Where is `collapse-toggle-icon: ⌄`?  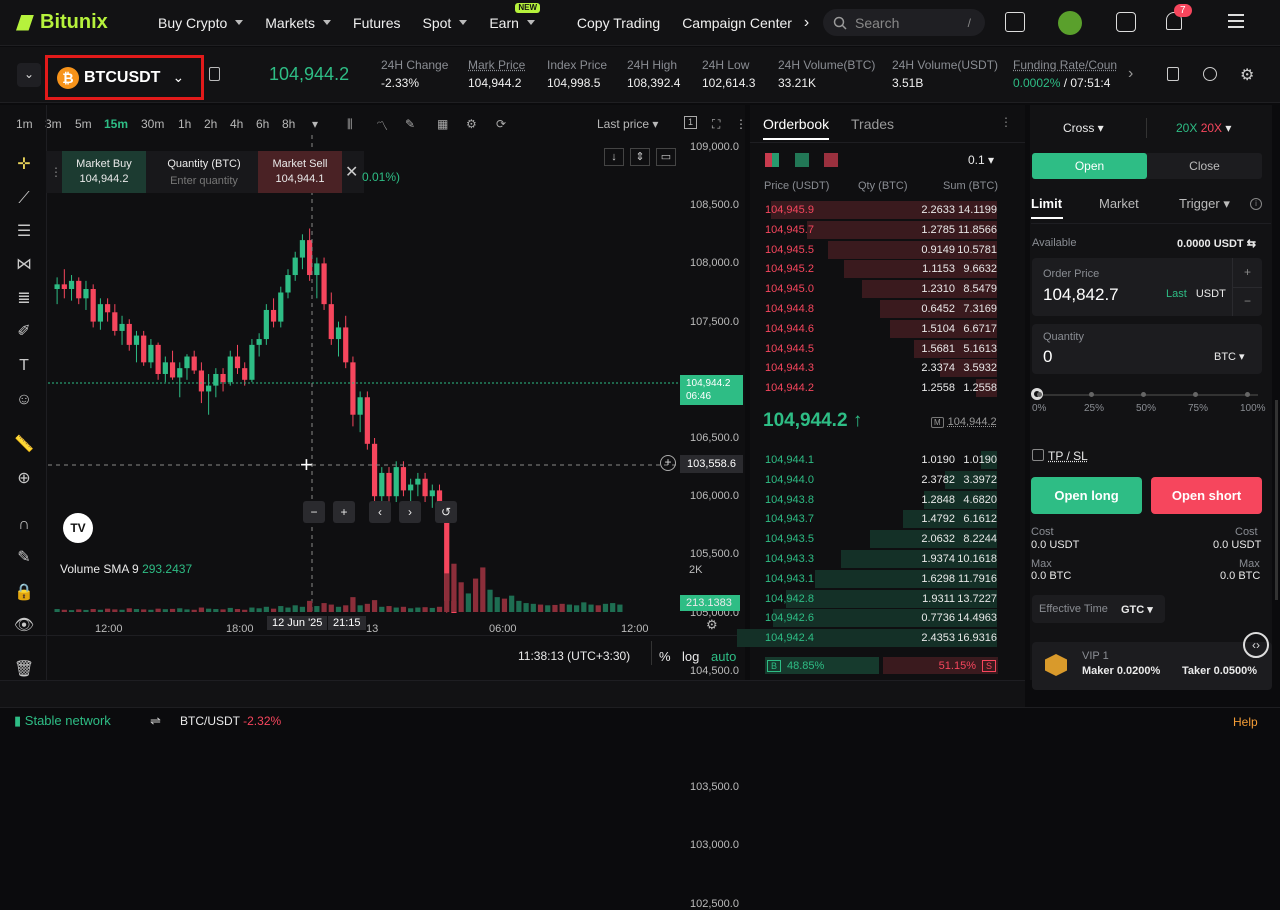 collapse-toggle-icon: ⌄ is located at coordinates (29, 75).